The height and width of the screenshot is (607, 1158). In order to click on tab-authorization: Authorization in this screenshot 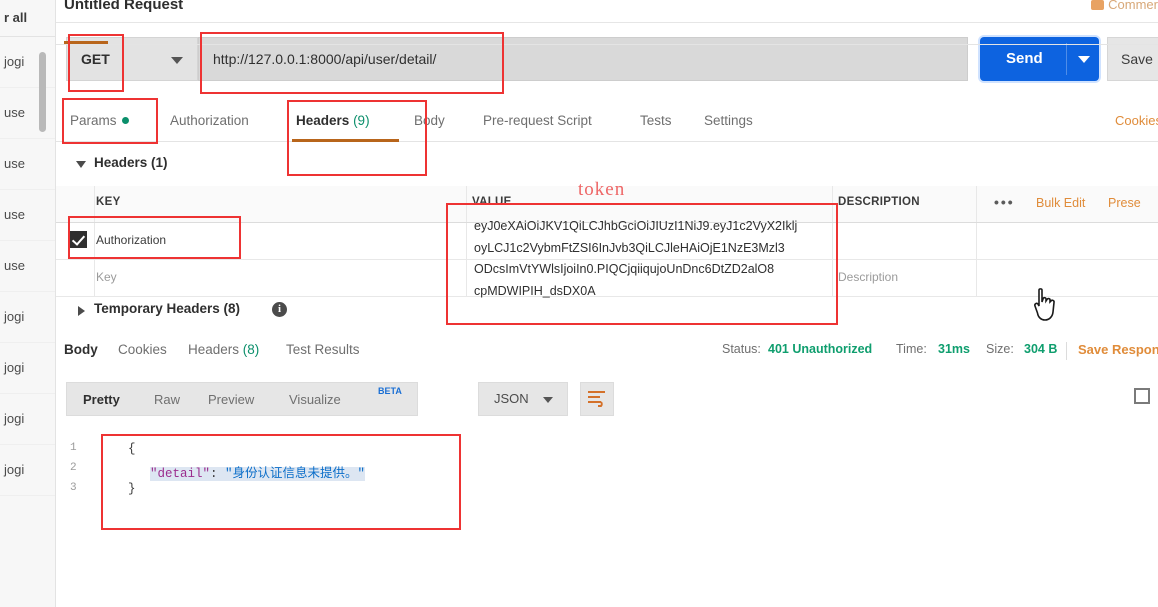, I will do `click(209, 120)`.